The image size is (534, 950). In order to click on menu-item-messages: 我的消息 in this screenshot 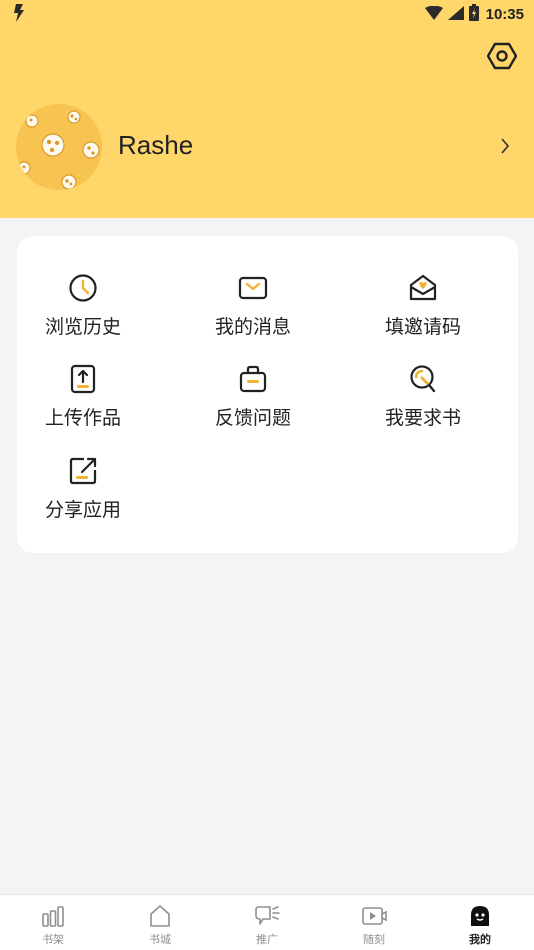, I will do `click(253, 312)`.